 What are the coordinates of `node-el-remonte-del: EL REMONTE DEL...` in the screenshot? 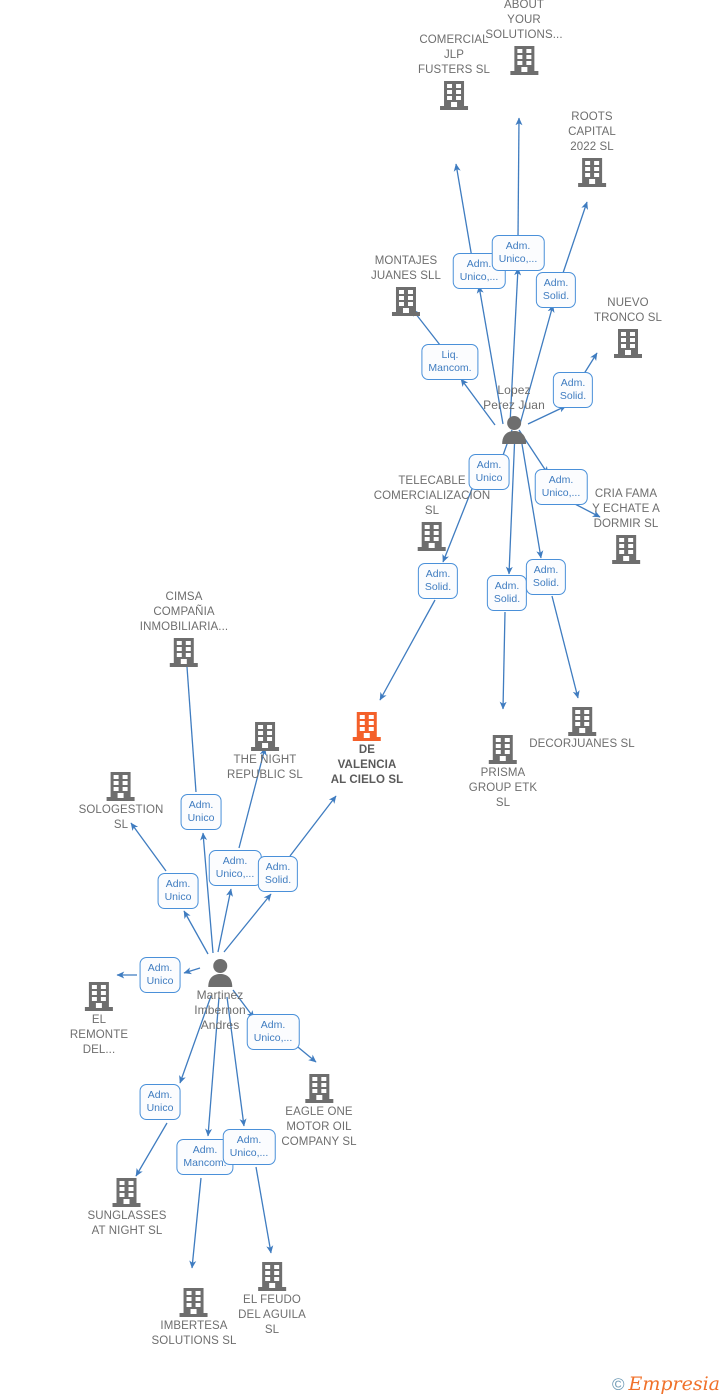 It's located at (99, 1019).